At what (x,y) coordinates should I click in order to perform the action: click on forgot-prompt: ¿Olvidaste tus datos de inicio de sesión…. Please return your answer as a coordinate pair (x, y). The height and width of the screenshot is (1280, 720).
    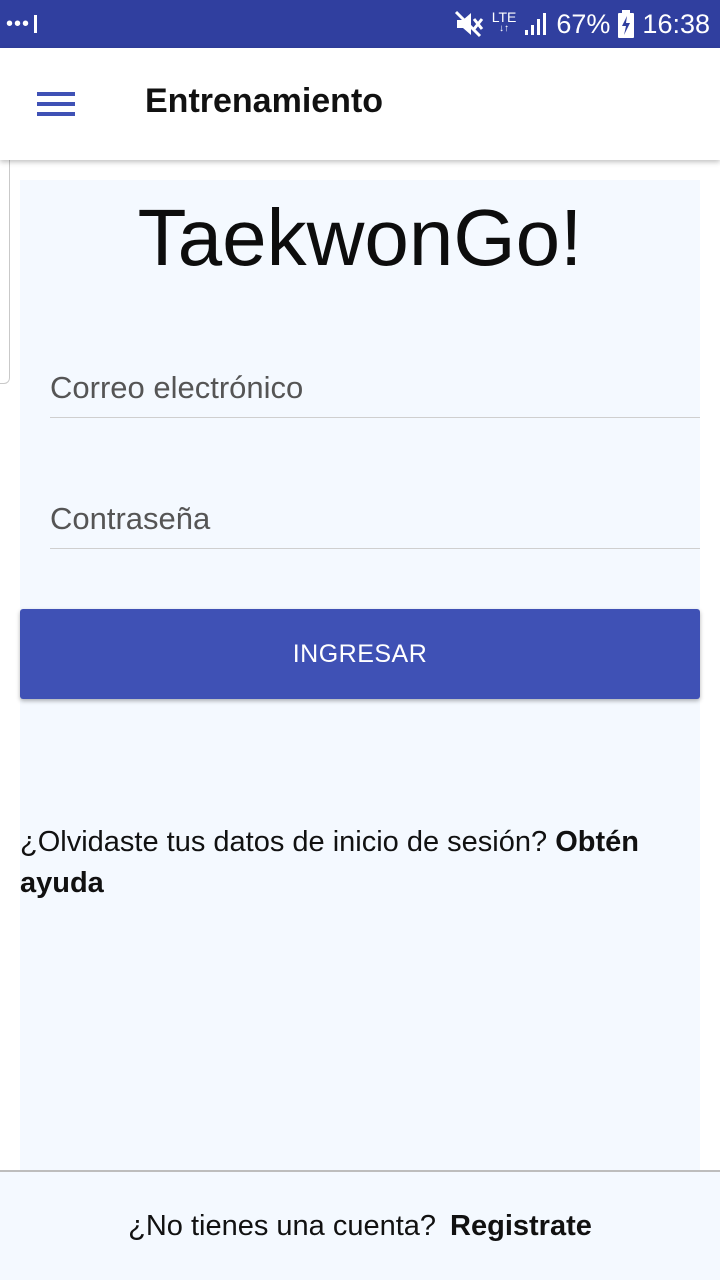
    Looking at the image, I should click on (284, 842).